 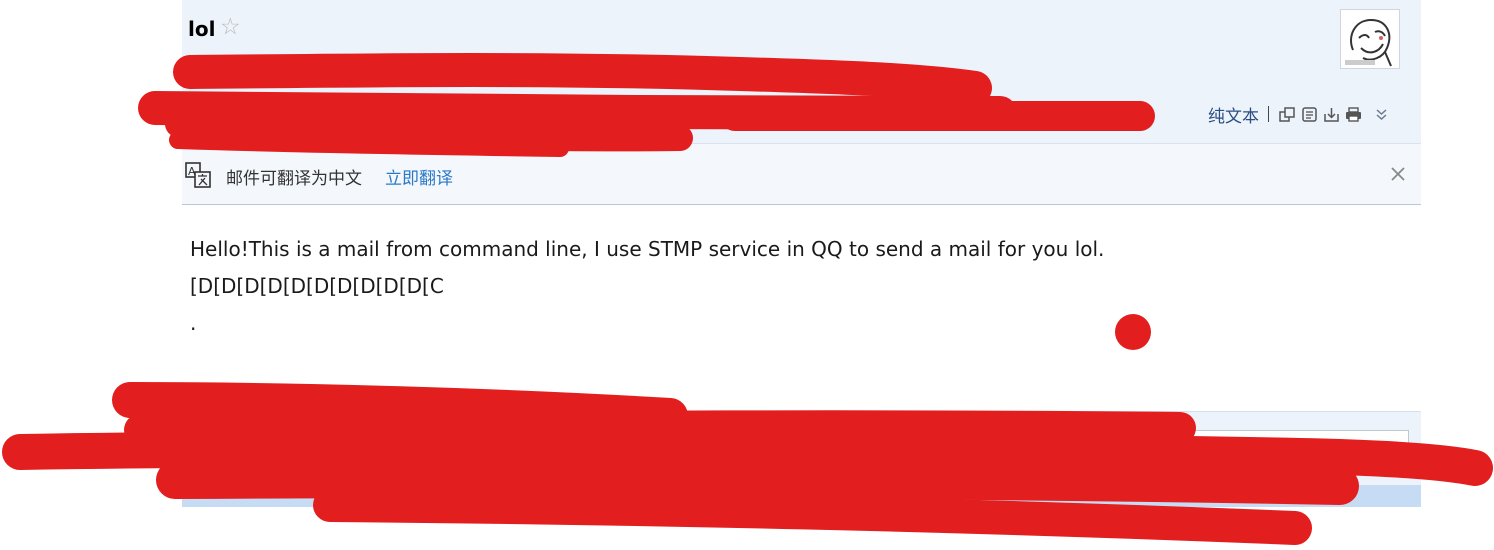 I want to click on email-subject: lol, so click(x=202, y=29).